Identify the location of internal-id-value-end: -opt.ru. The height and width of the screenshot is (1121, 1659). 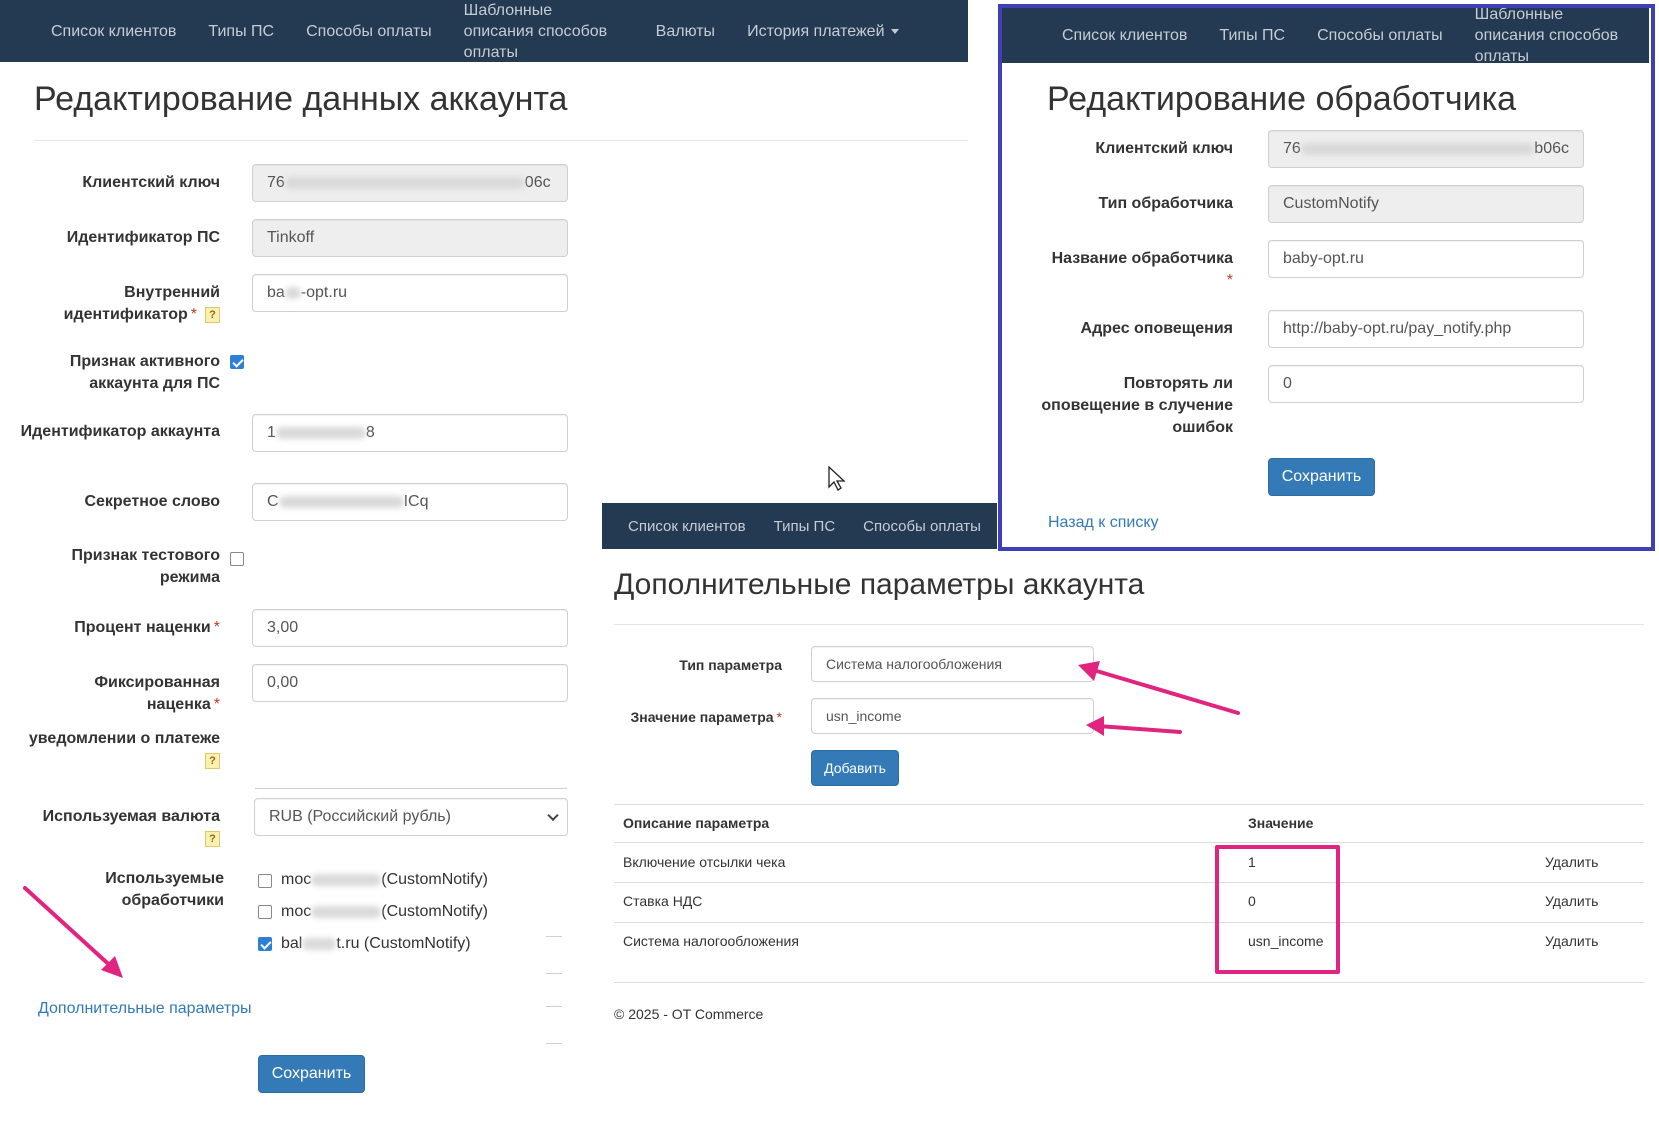
(324, 292).